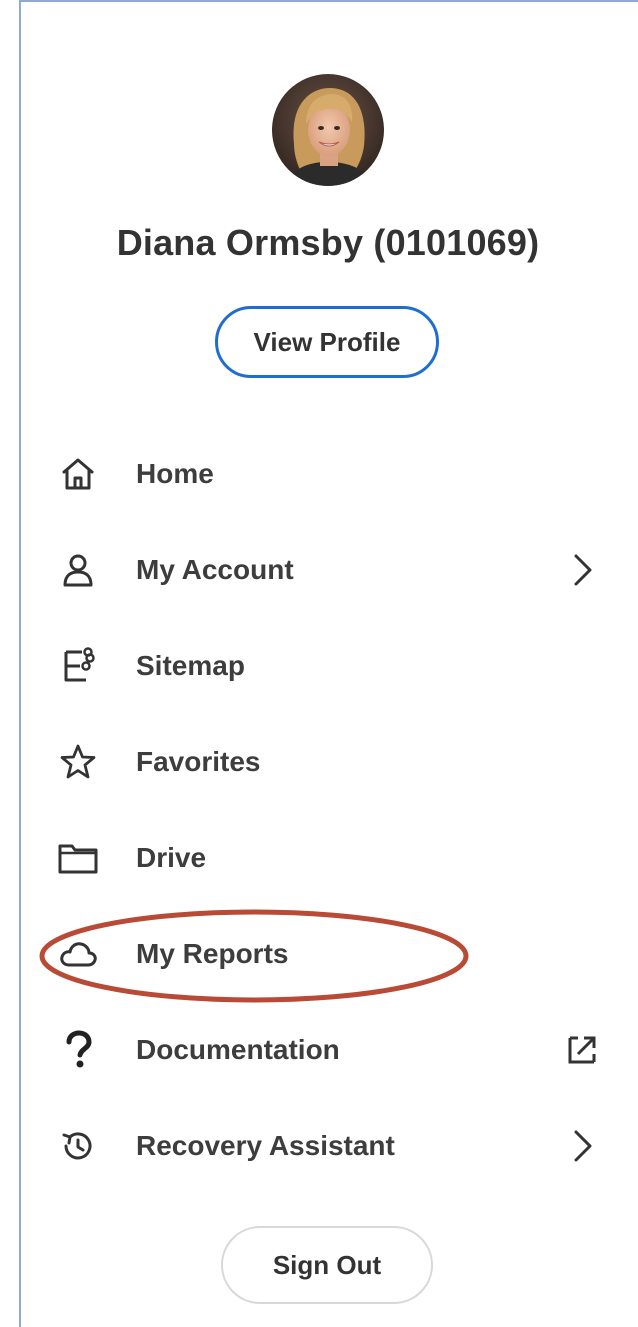 The image size is (638, 1327). Describe the element at coordinates (175, 473) in the screenshot. I see `menu-item-label: Home` at that location.